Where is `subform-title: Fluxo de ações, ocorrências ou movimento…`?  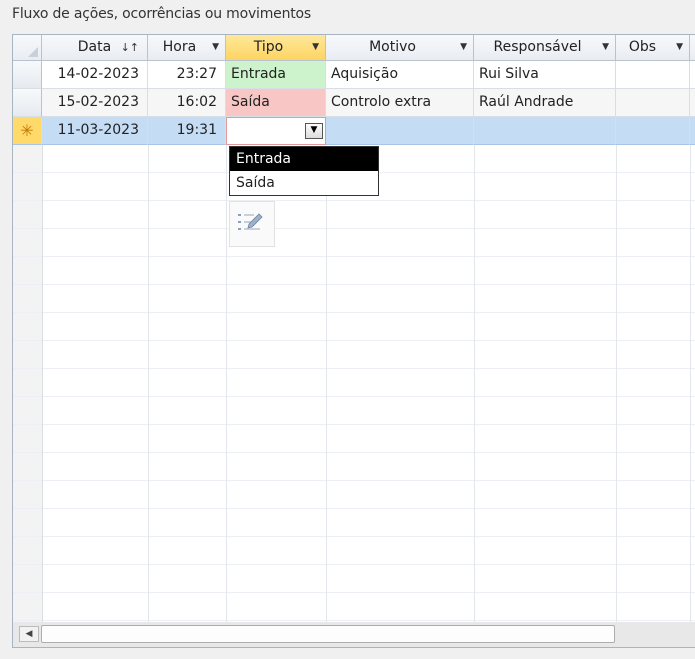 subform-title: Fluxo de ações, ocorrências ou movimento… is located at coordinates (162, 14).